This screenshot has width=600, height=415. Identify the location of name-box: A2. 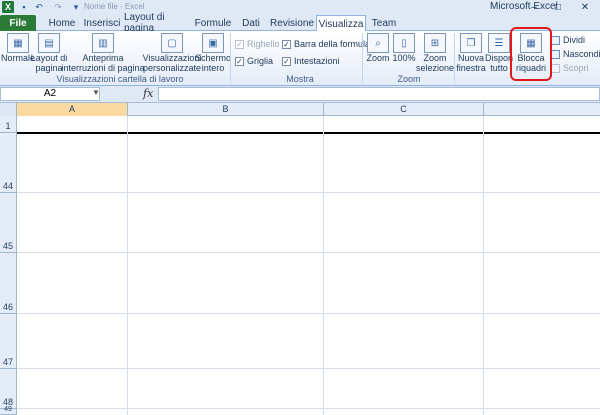
(50, 94).